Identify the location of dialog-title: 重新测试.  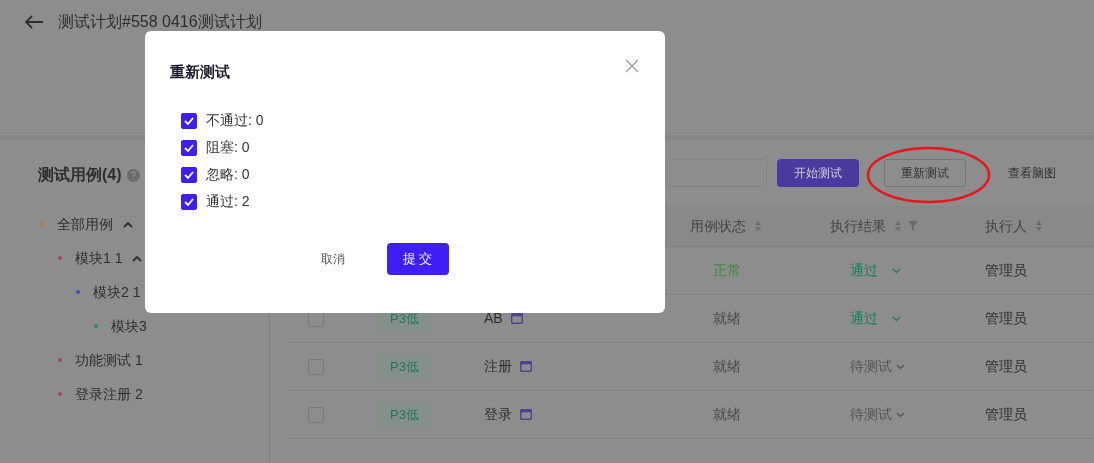
(200, 72).